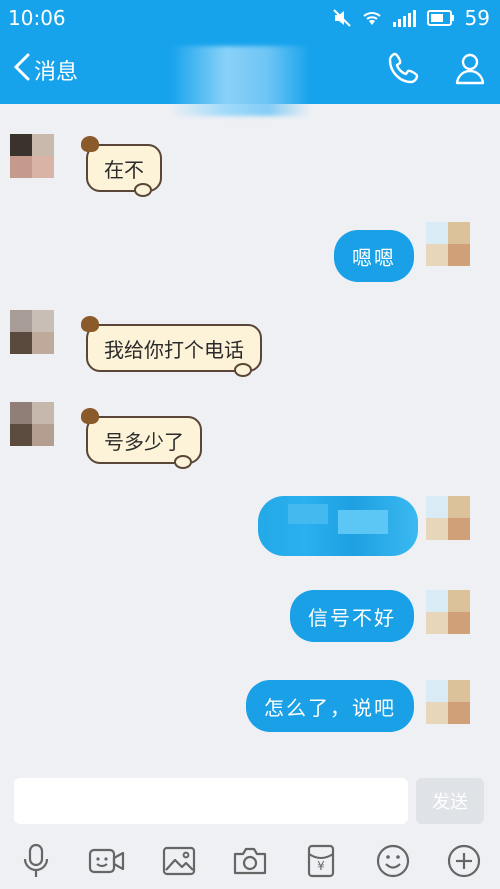  I want to click on microphone-icon, so click(36, 861).